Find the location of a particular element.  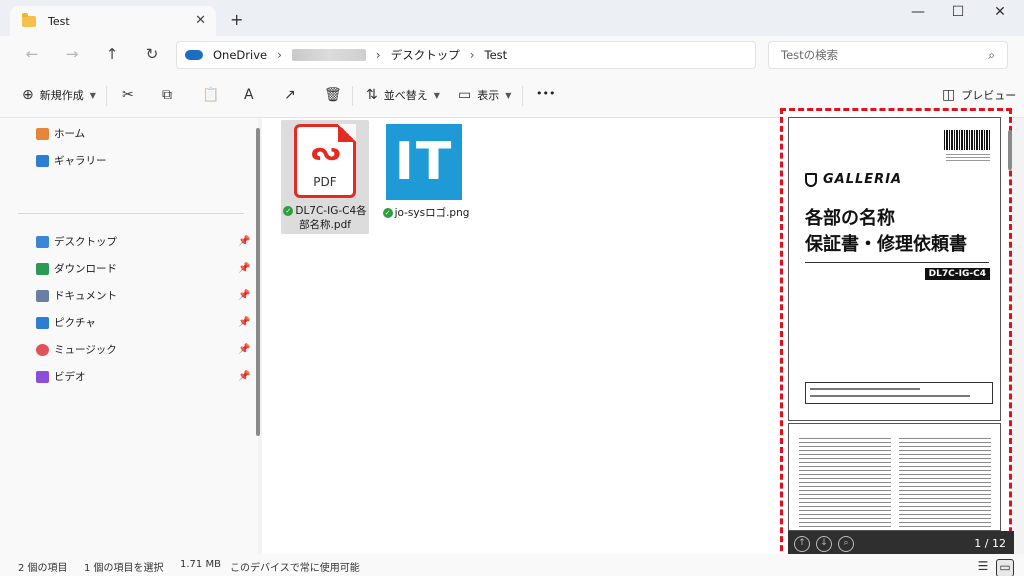

maximize-button: ☐ is located at coordinates (958, 12).